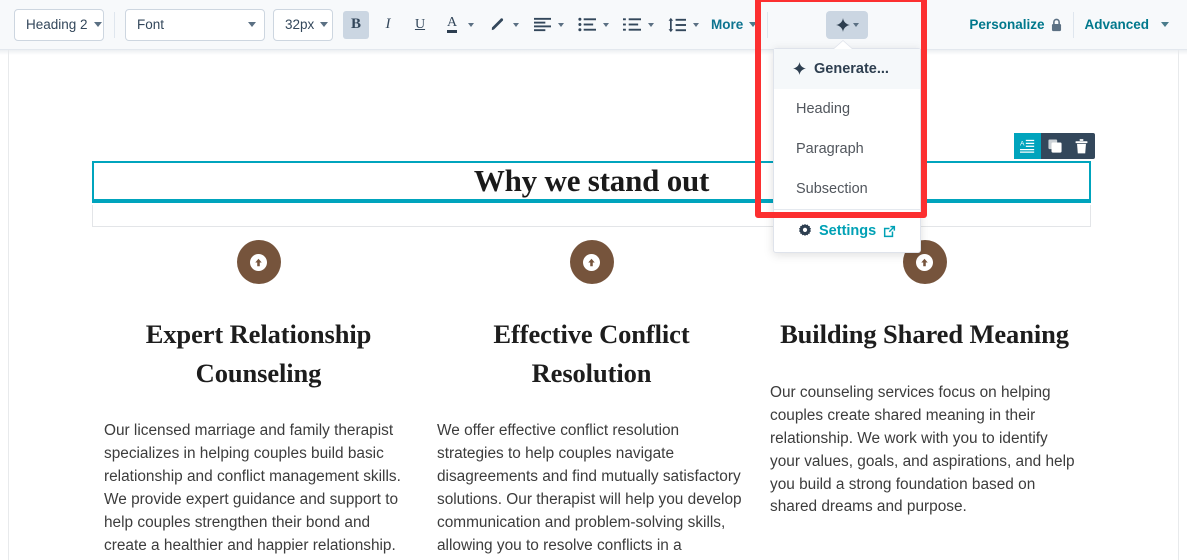 The width and height of the screenshot is (1187, 560). I want to click on numbered-list-group, so click(639, 25).